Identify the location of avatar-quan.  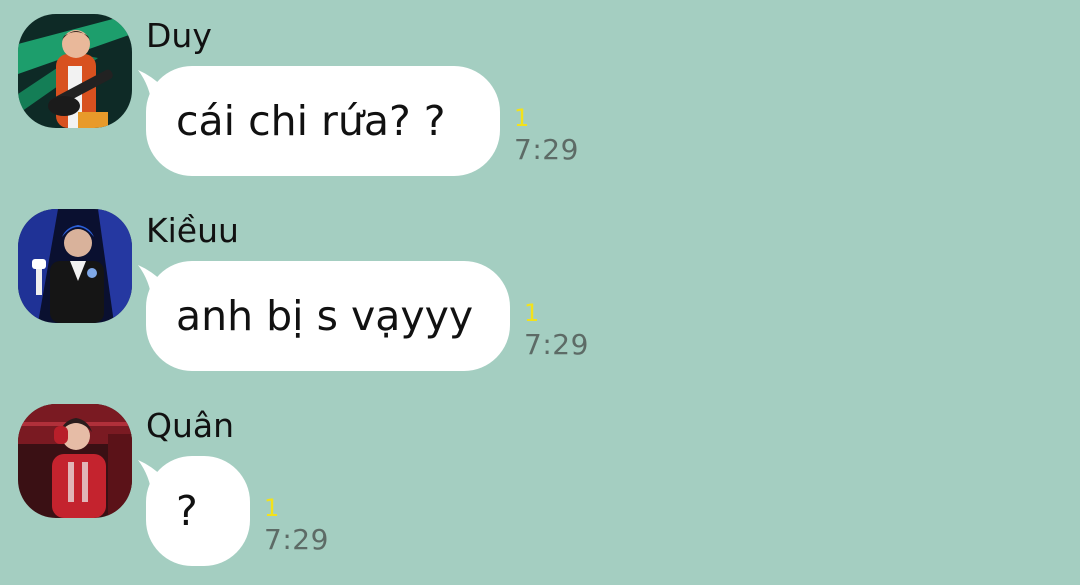
(75, 461).